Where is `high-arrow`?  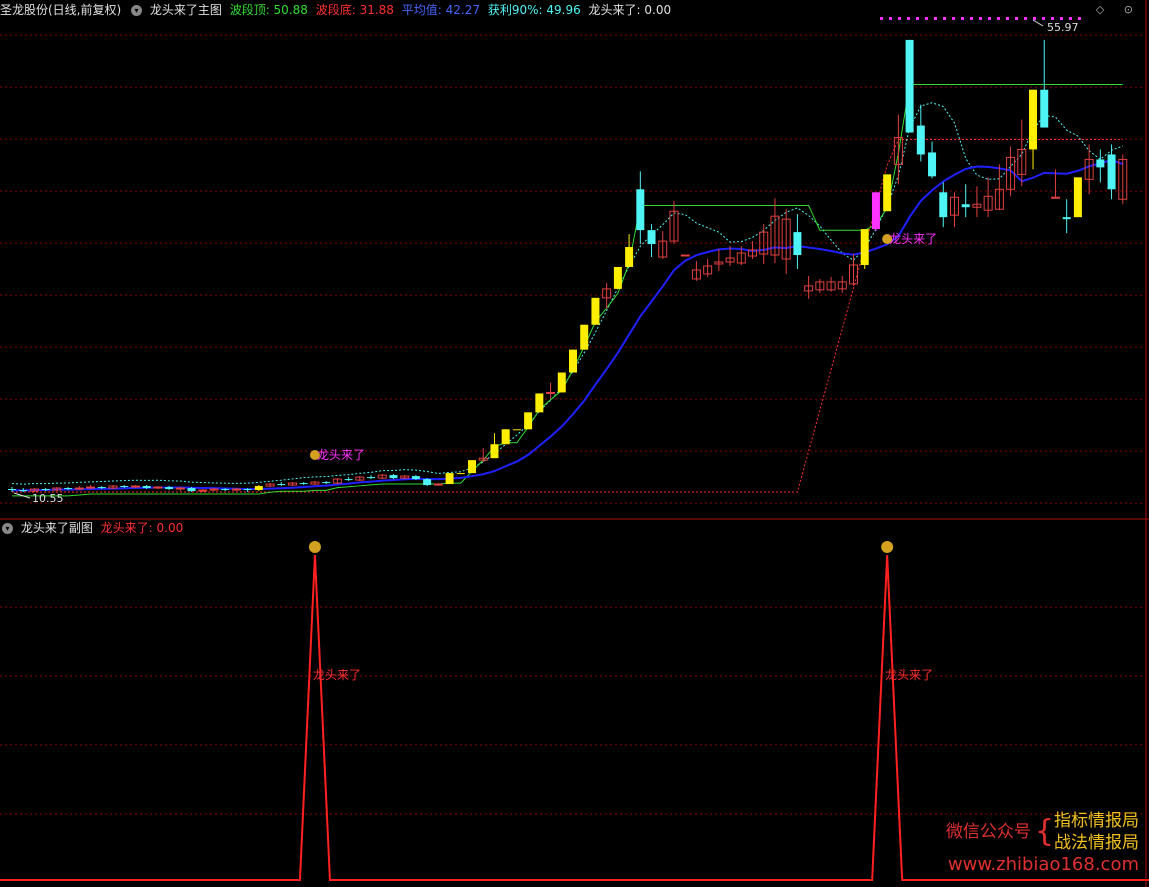
high-arrow is located at coordinates (1038, 23).